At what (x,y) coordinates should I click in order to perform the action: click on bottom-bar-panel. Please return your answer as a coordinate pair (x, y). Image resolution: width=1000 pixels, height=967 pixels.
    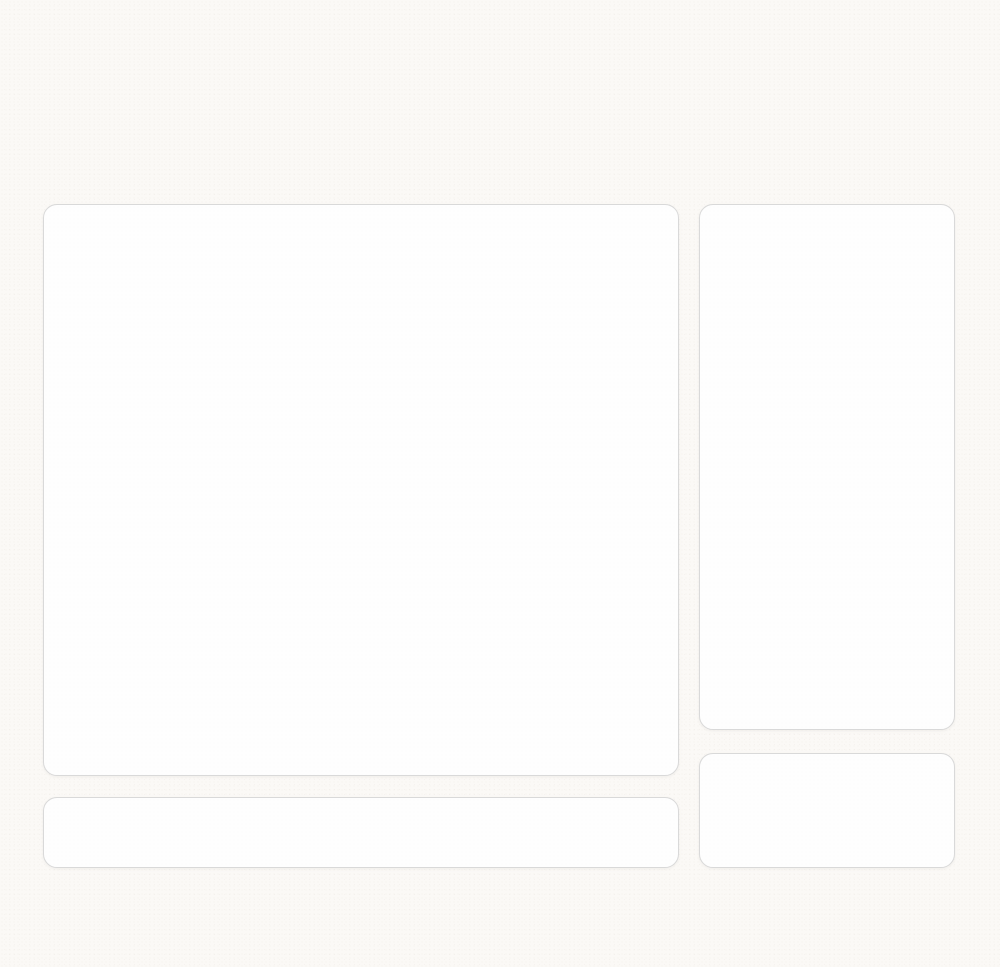
    Looking at the image, I should click on (361, 832).